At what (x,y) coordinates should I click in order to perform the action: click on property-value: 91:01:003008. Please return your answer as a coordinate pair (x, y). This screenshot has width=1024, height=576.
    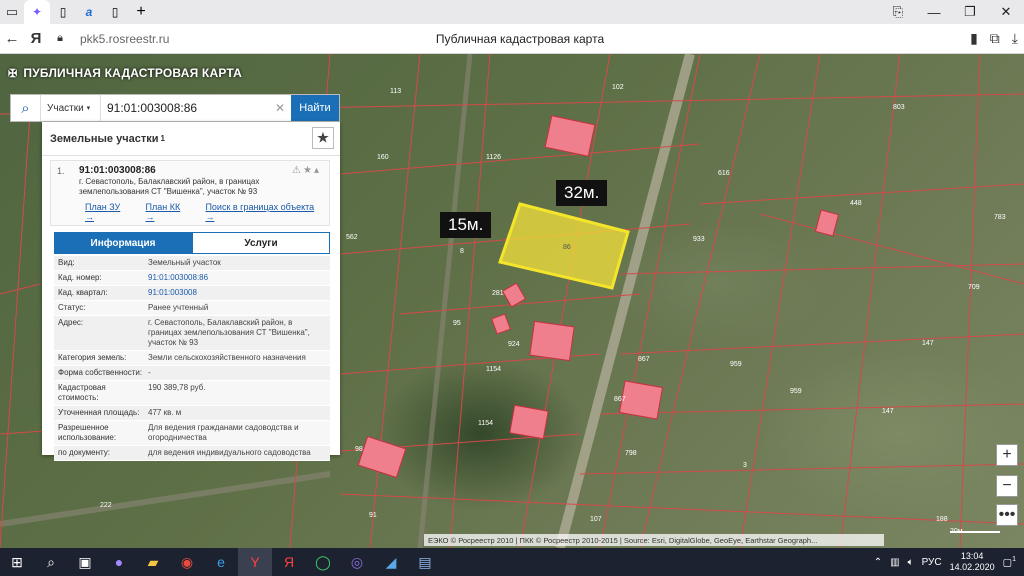
    Looking at the image, I should click on (237, 293).